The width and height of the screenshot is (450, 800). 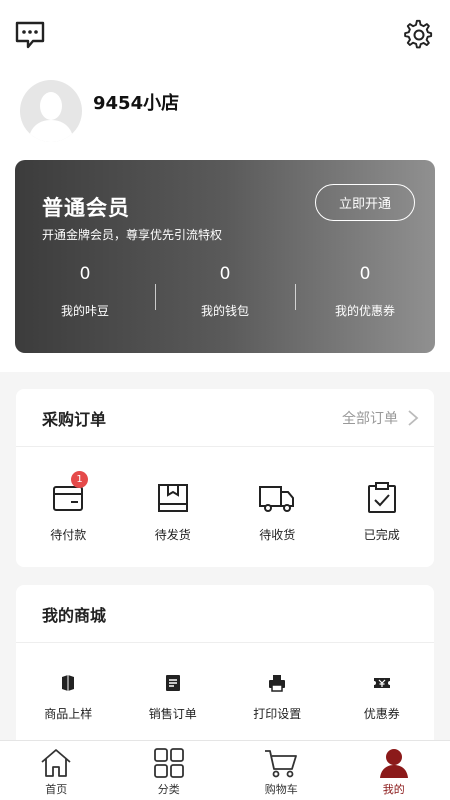 I want to click on purchase-orders-header: 采购订单 全部订单, so click(x=225, y=418).